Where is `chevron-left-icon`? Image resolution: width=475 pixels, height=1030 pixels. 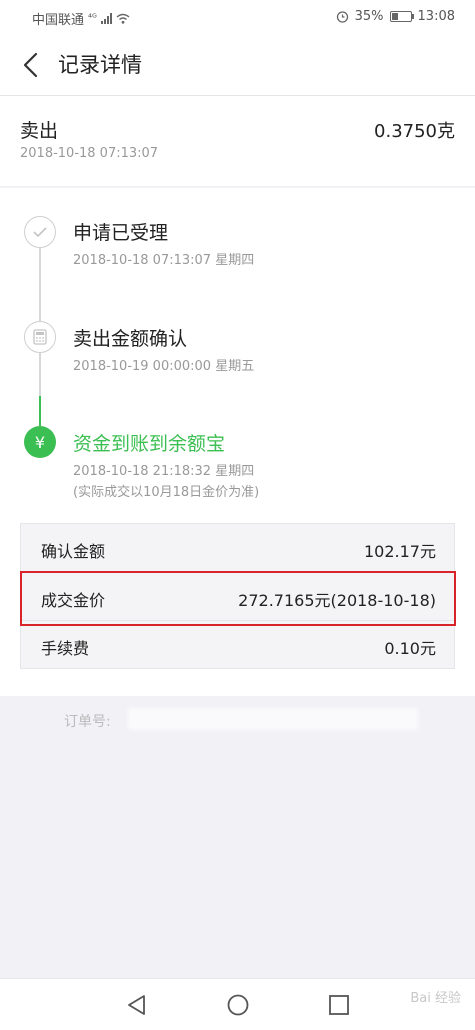
chevron-left-icon is located at coordinates (30, 65).